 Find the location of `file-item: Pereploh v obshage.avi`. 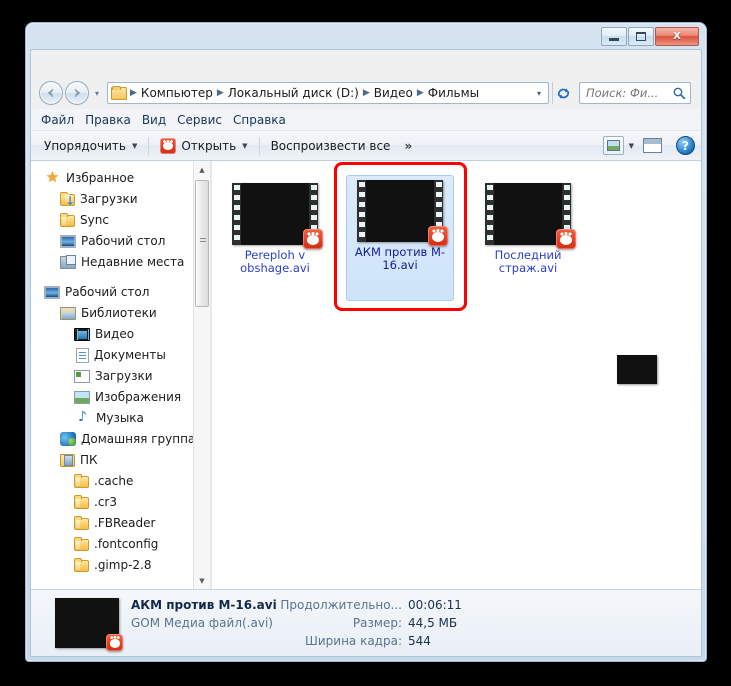

file-item: Pereploh v obshage.avi is located at coordinates (275, 228).